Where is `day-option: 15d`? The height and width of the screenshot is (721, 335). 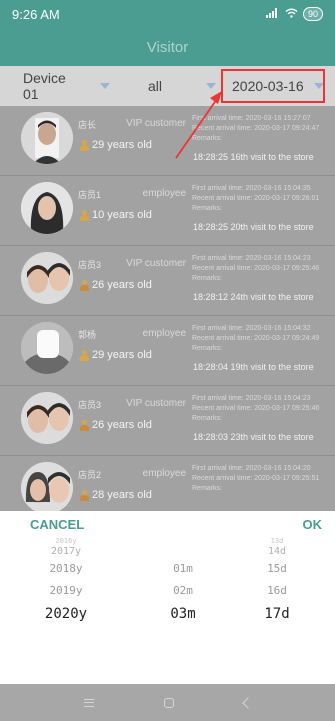
day-option: 15d is located at coordinates (277, 569).